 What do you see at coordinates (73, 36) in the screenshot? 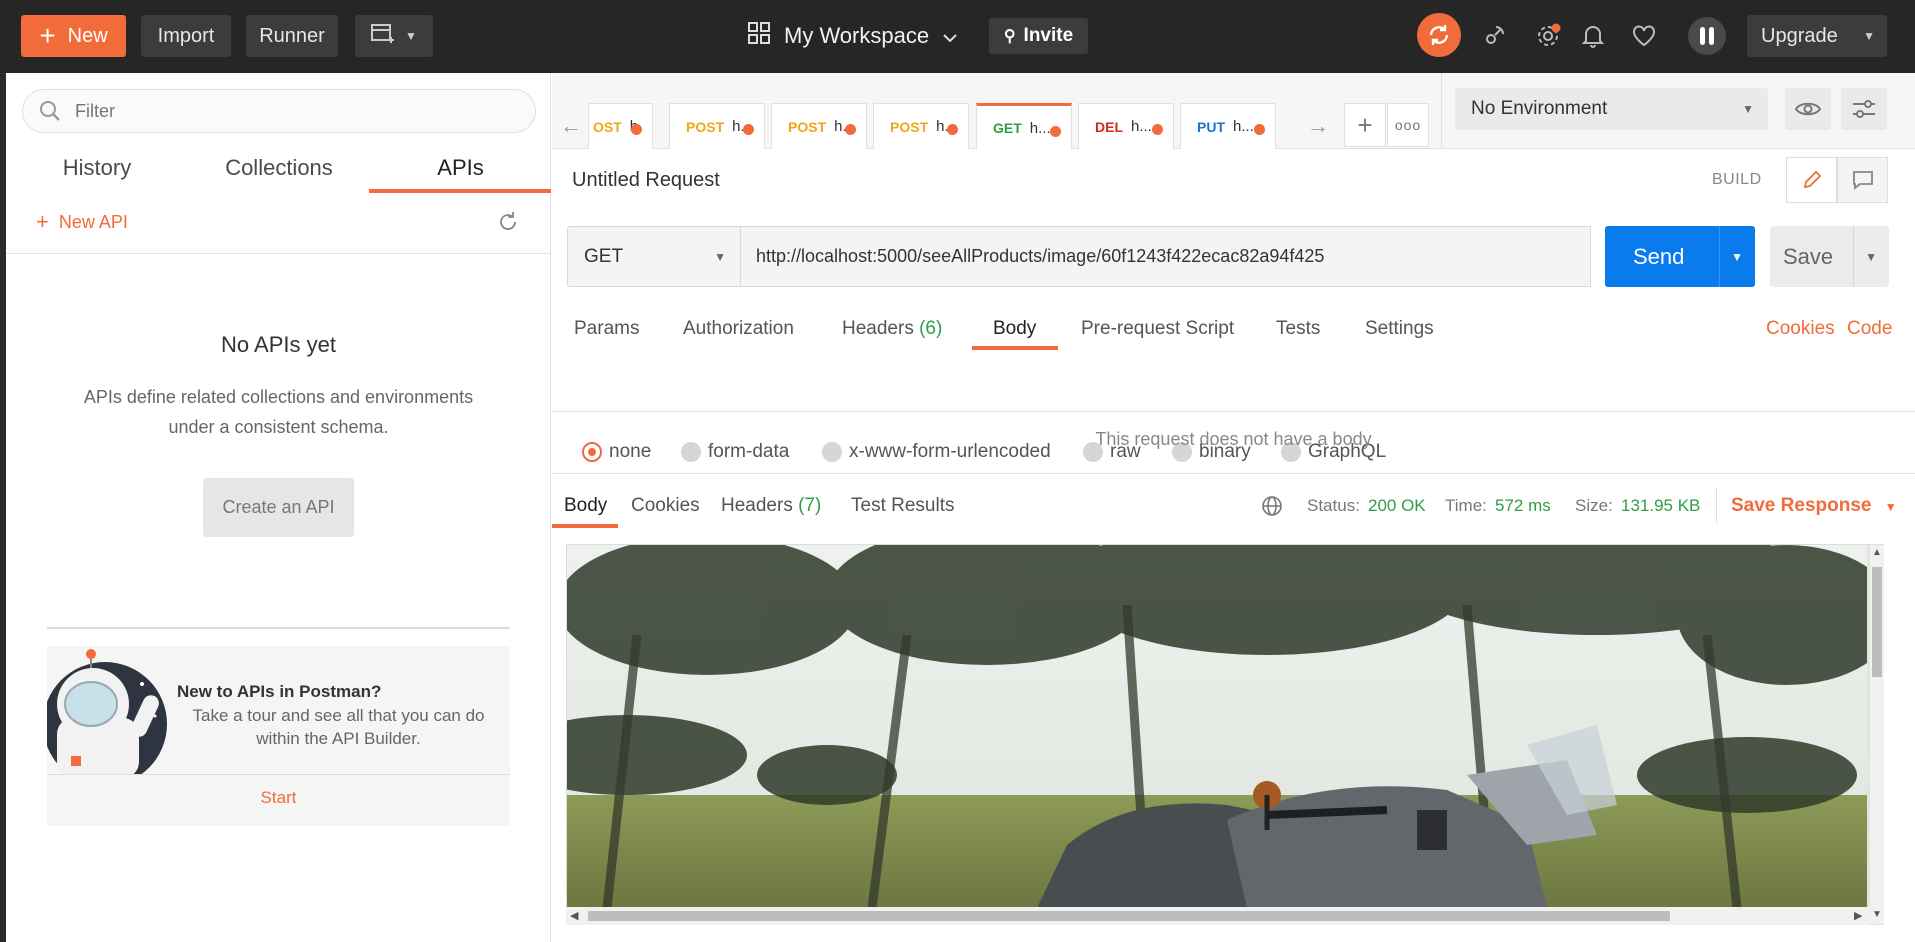
I see `new-button: + New` at bounding box center [73, 36].